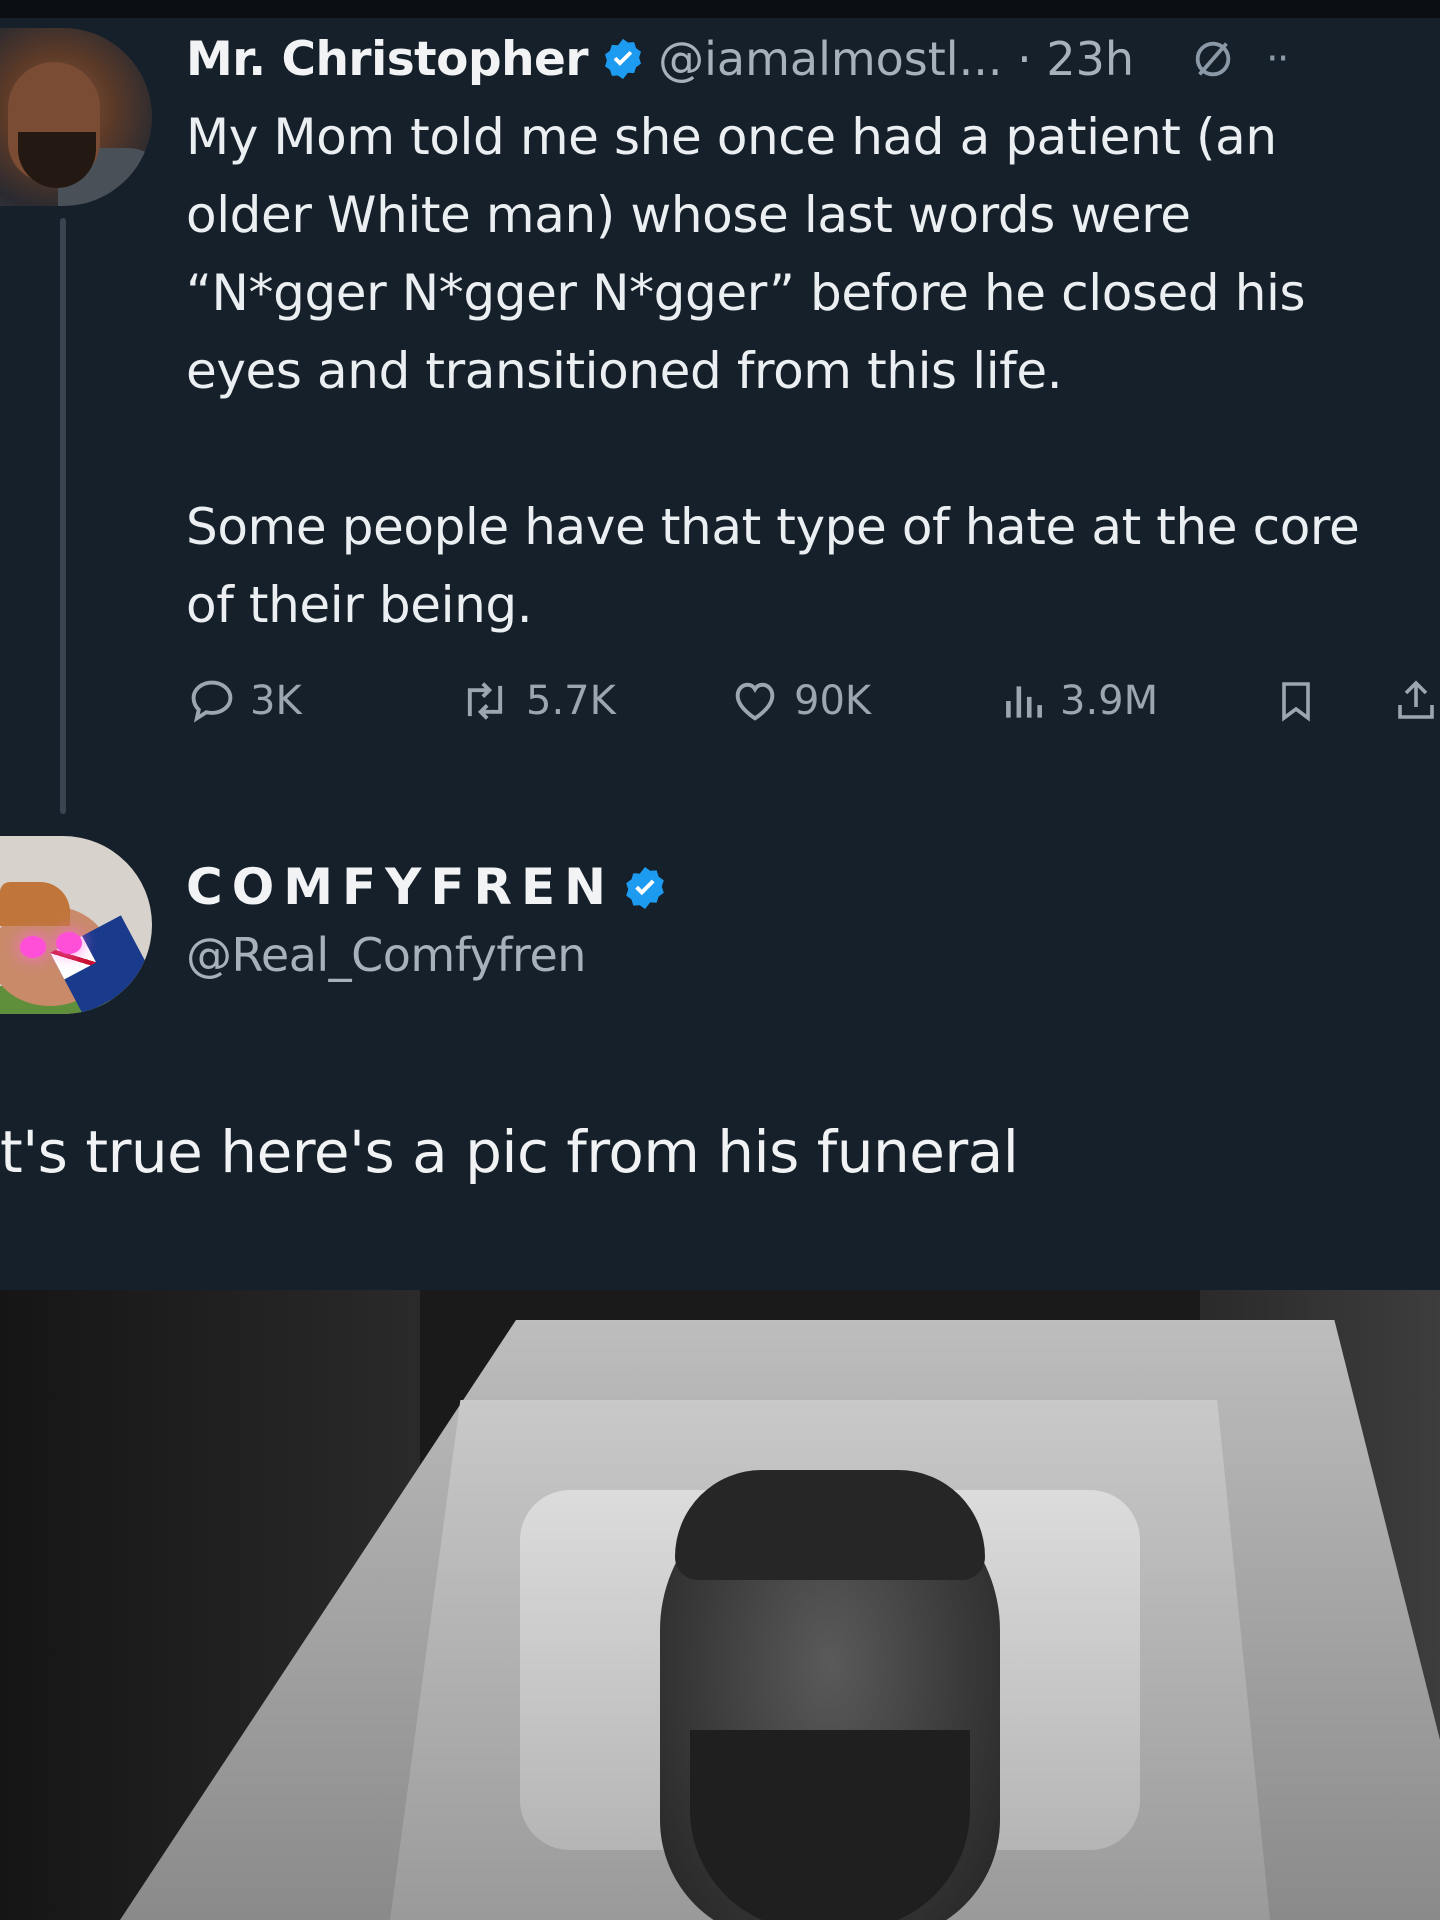 The height and width of the screenshot is (1920, 1440). I want to click on reply-button: 3K, so click(244, 701).